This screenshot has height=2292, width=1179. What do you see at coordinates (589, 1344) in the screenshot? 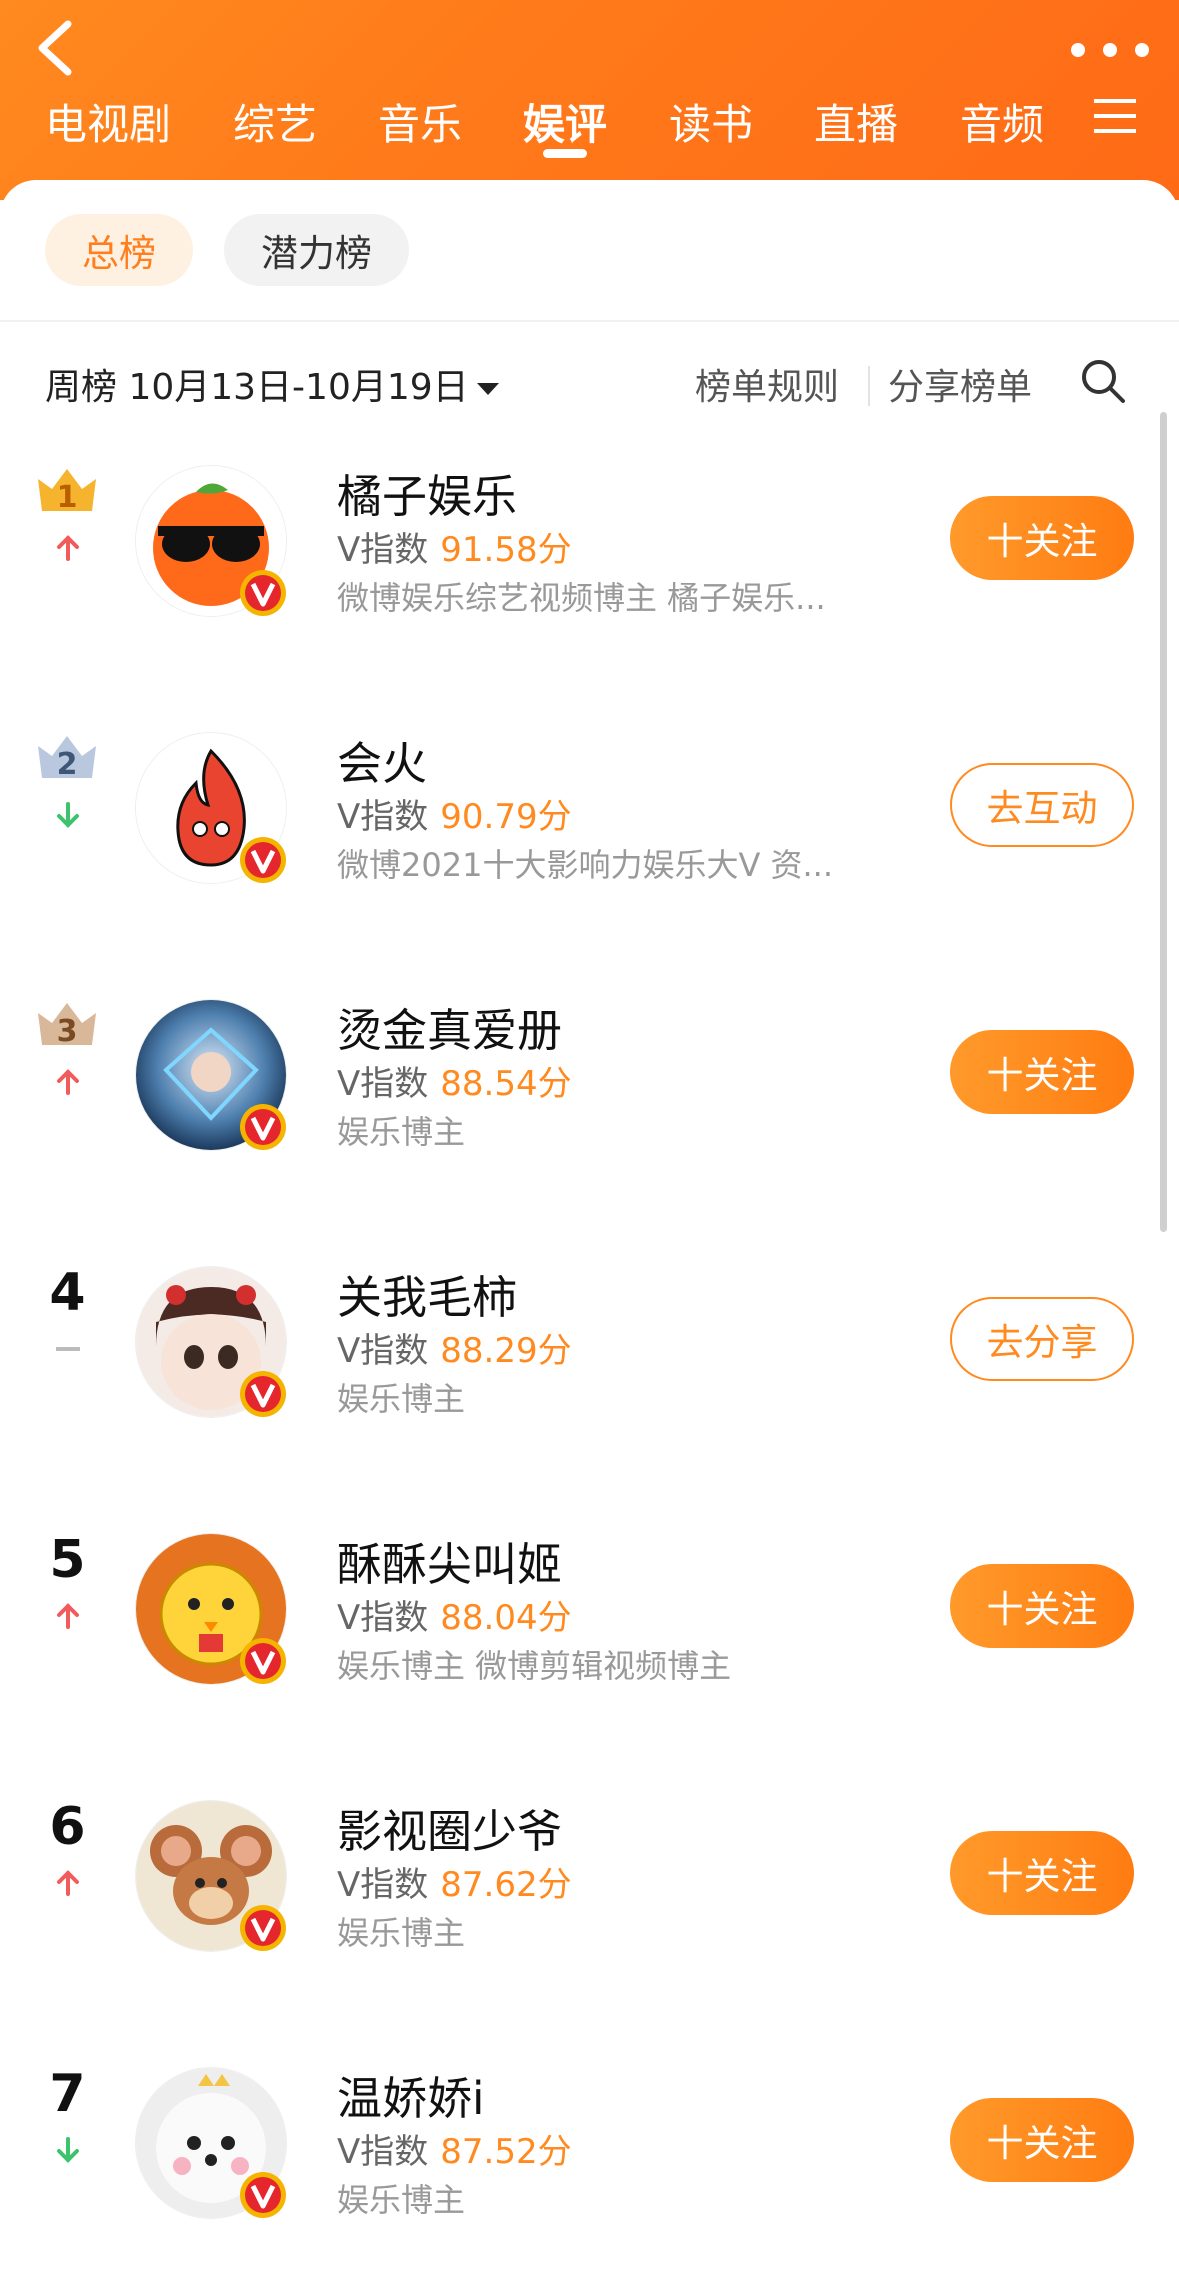
I see `list-item: 4 关我毛柿 V指数 88.29分 娱乐博主 去分享` at bounding box center [589, 1344].